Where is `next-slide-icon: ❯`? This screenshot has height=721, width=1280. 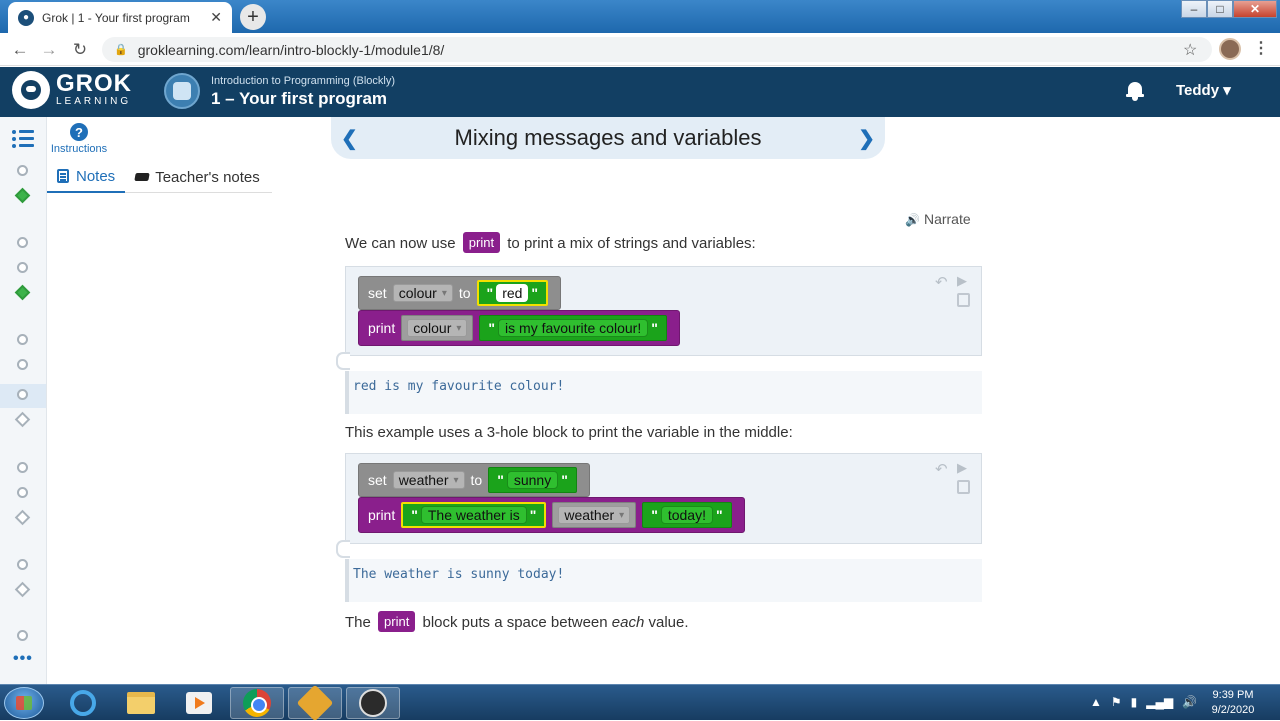 next-slide-icon: ❯ is located at coordinates (866, 138).